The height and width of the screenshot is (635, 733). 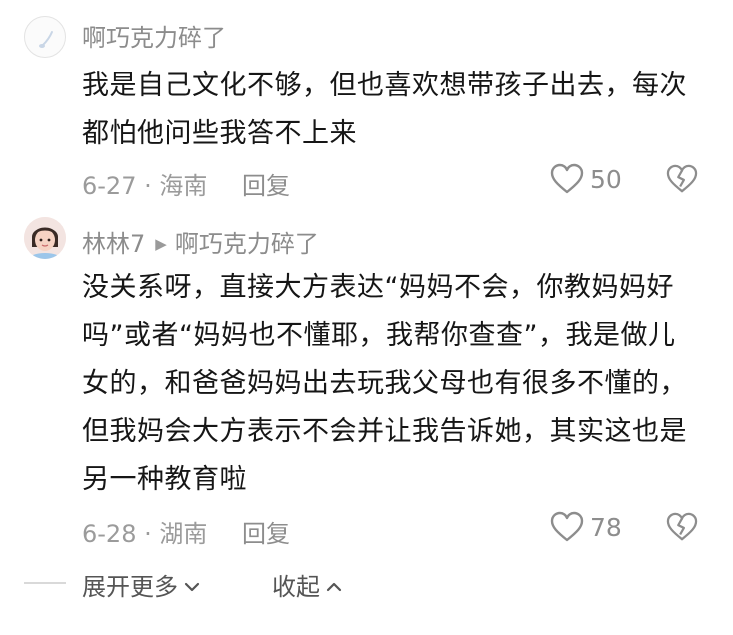 What do you see at coordinates (161, 244) in the screenshot?
I see `reply-arrow-icon: ▶` at bounding box center [161, 244].